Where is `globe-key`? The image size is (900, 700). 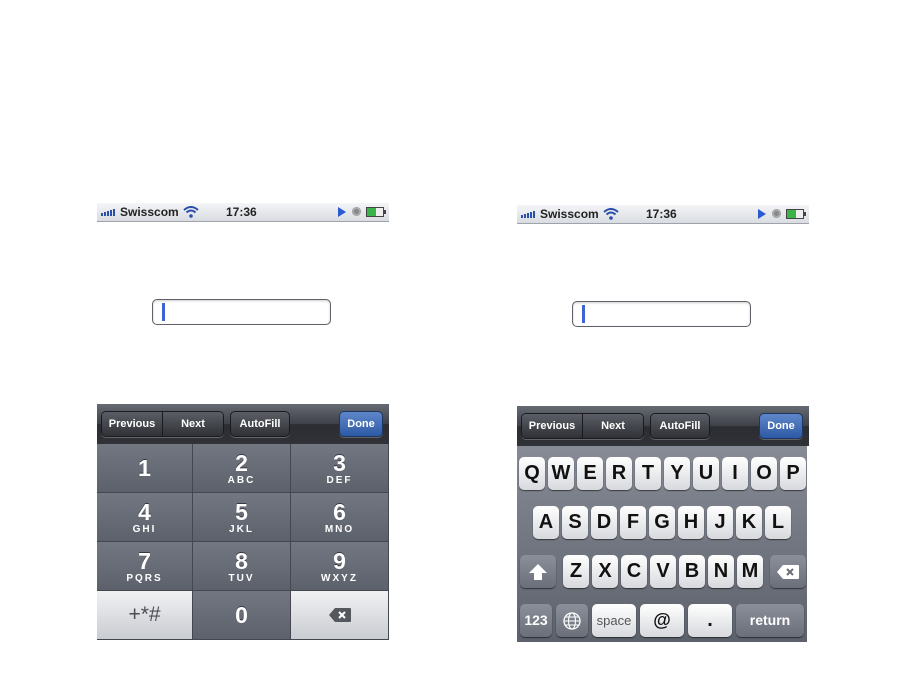 globe-key is located at coordinates (572, 620).